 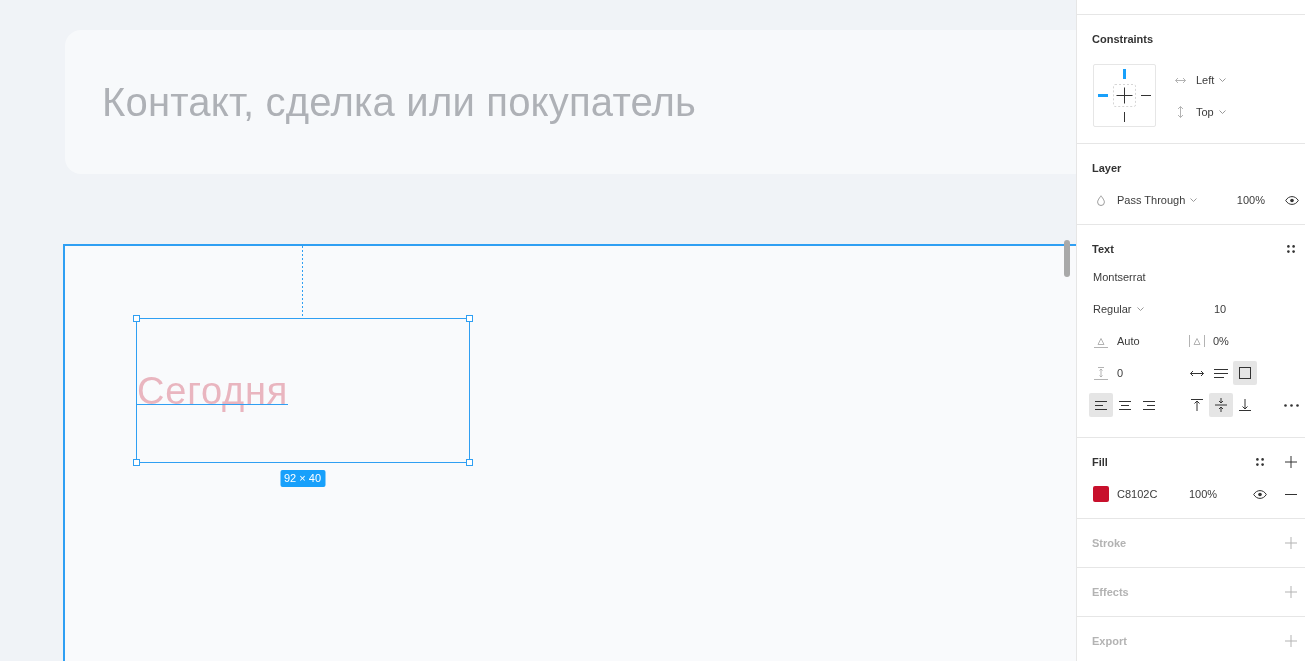 What do you see at coordinates (1101, 494) in the screenshot?
I see `color-swatch` at bounding box center [1101, 494].